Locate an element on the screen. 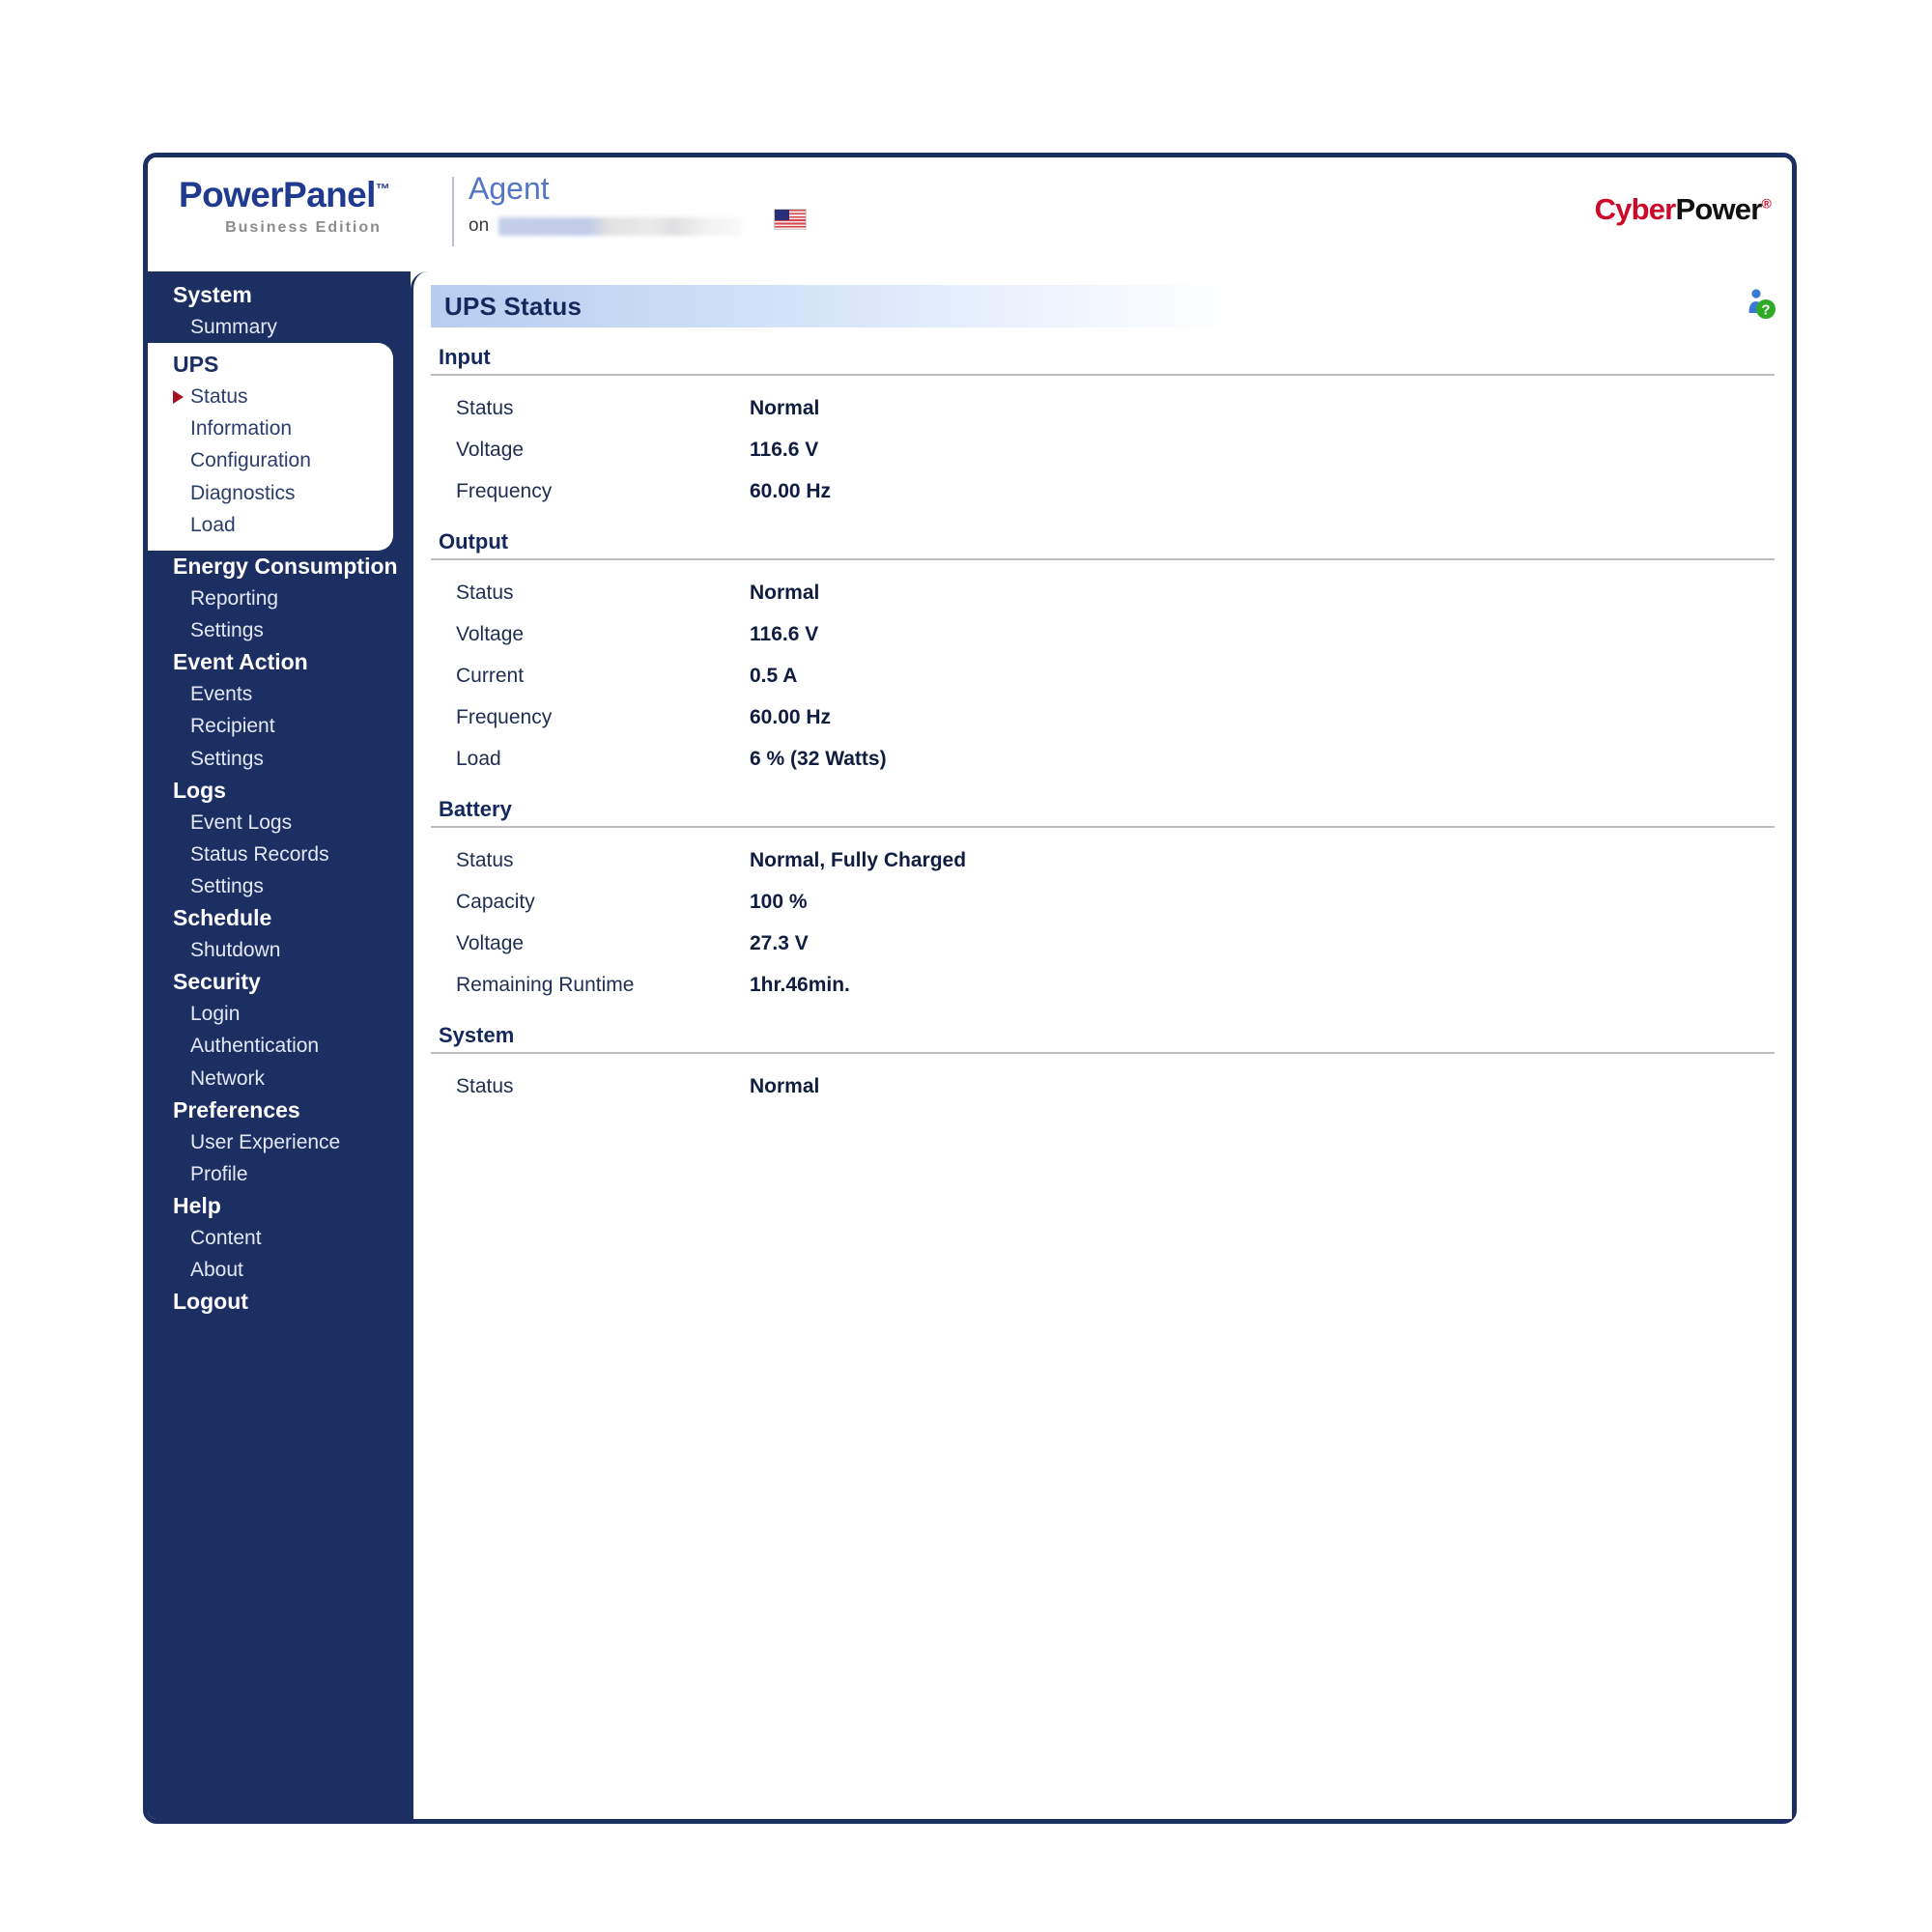  logo-product-name: PowerPanel™ is located at coordinates (308, 195).